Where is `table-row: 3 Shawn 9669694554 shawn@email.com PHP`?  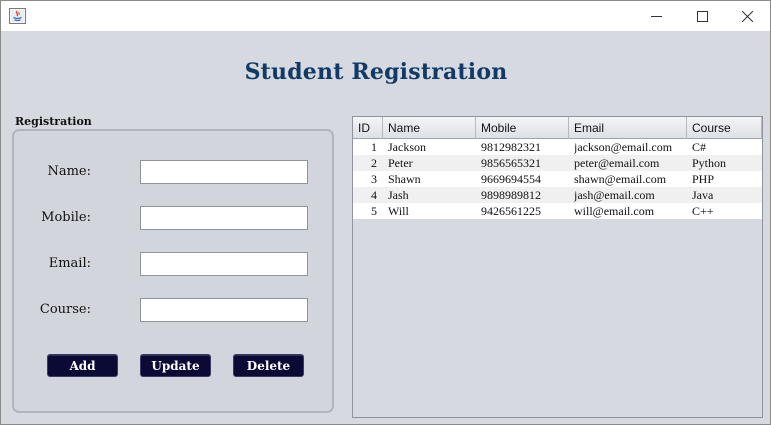
table-row: 3 Shawn 9669694554 shawn@email.com PHP is located at coordinates (557, 179).